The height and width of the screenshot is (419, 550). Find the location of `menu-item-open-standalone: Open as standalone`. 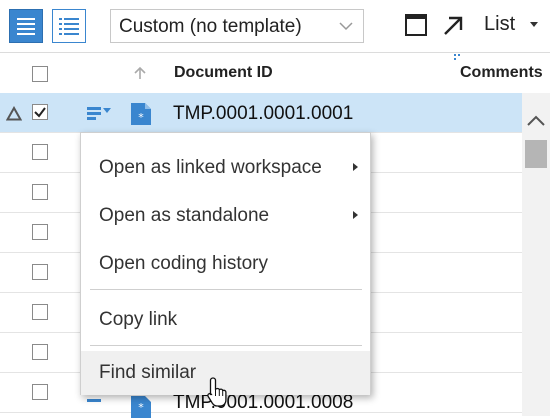

menu-item-open-standalone: Open as standalone is located at coordinates (225, 216).